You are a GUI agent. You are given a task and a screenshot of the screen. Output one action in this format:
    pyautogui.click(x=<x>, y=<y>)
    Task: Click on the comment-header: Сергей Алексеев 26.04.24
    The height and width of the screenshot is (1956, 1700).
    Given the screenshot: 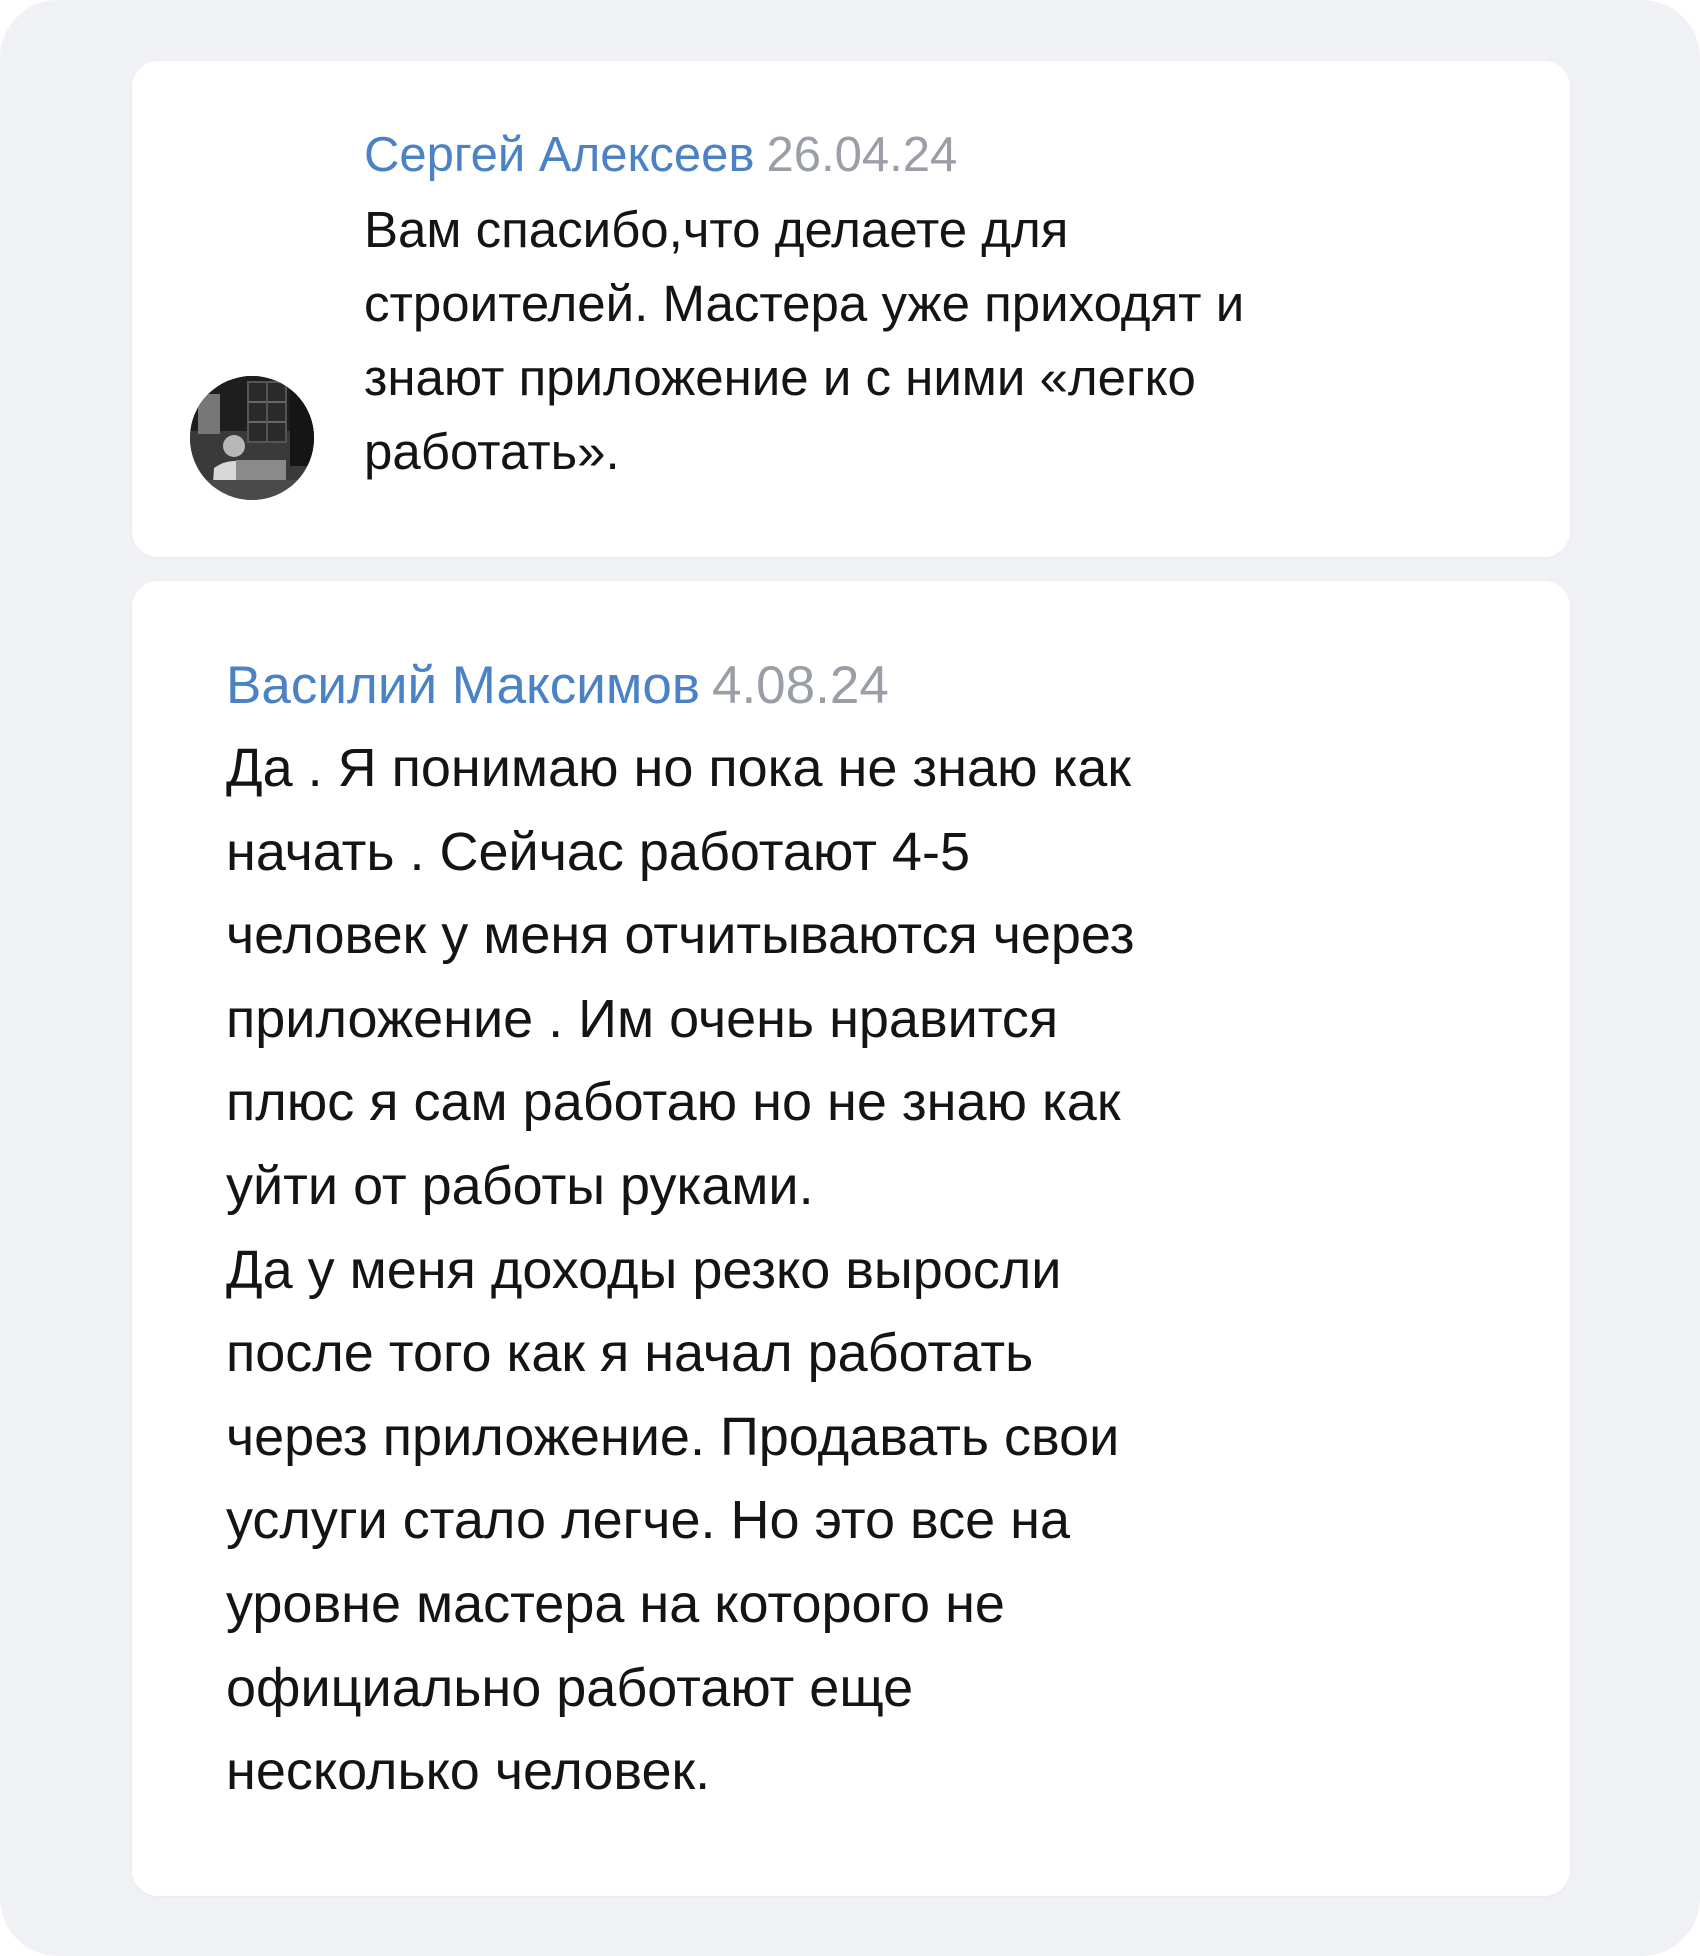 What is the action you would take?
    pyautogui.click(x=944, y=155)
    